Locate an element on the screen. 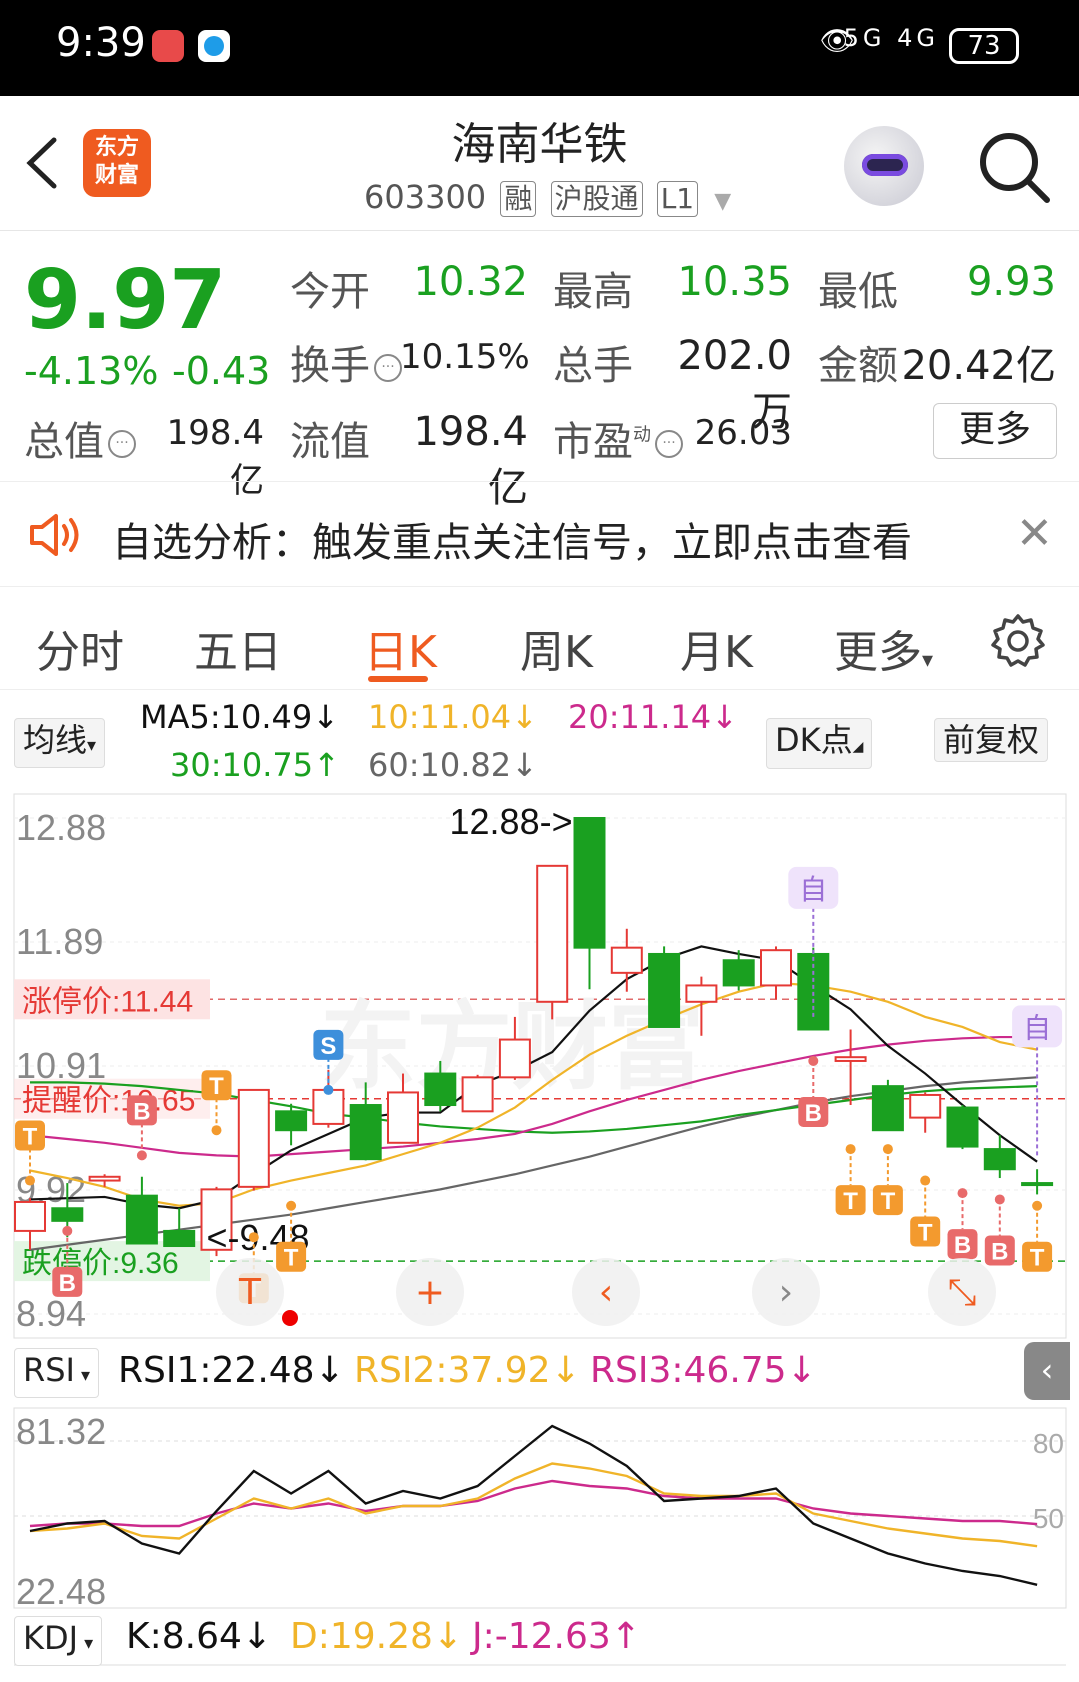  ma-selector: 均线▾ is located at coordinates (60, 743).